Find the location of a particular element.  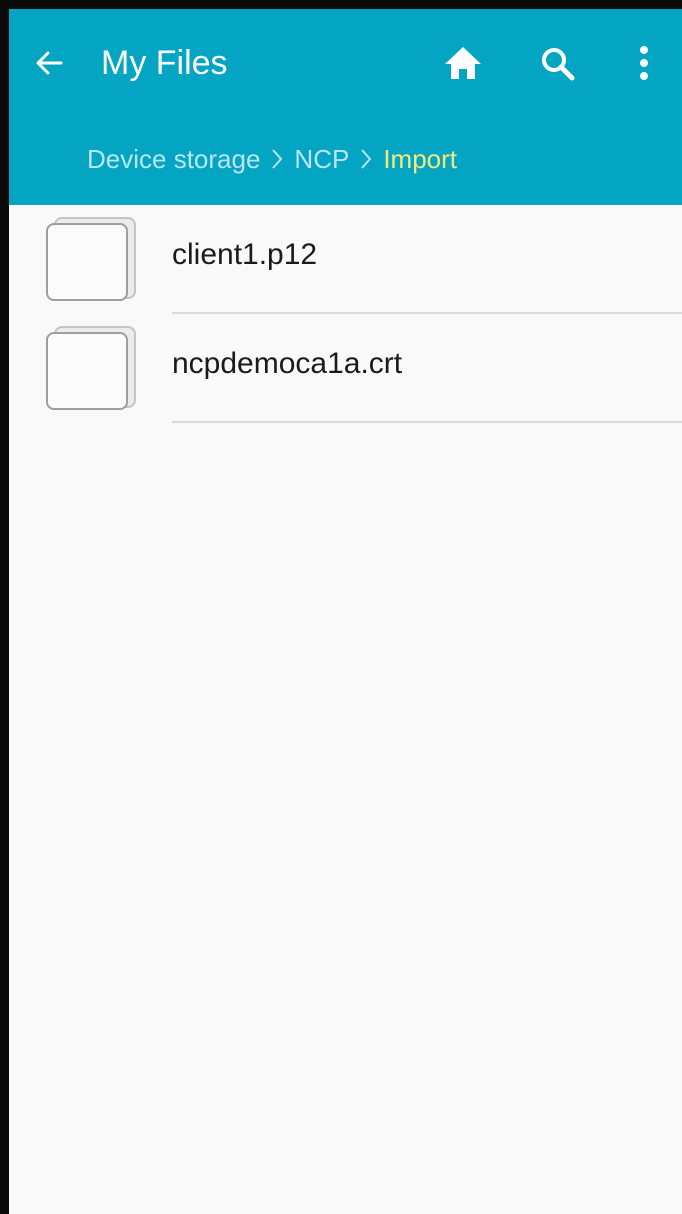

back-button is located at coordinates (49, 63).